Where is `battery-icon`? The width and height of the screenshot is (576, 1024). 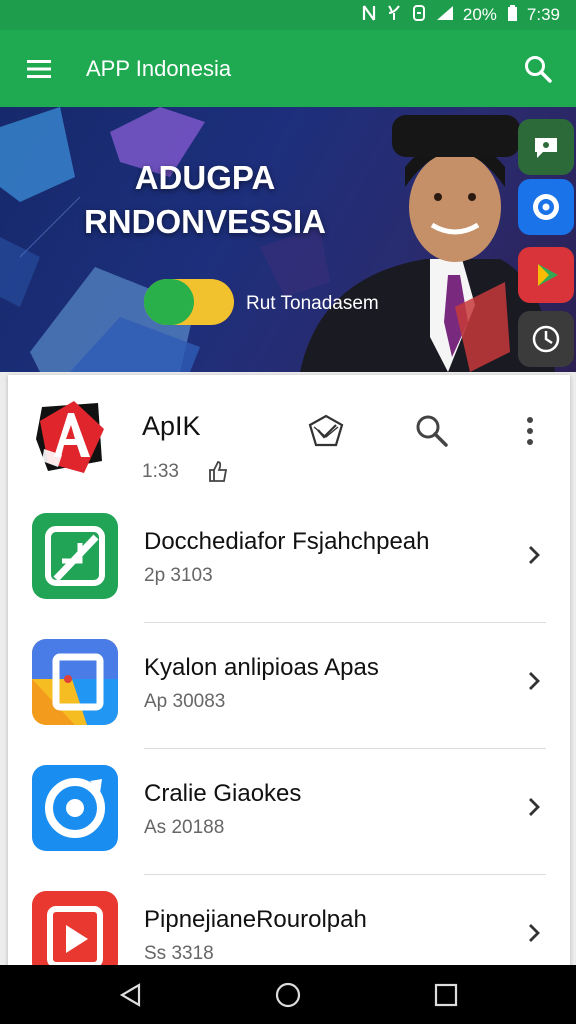 battery-icon is located at coordinates (512, 15).